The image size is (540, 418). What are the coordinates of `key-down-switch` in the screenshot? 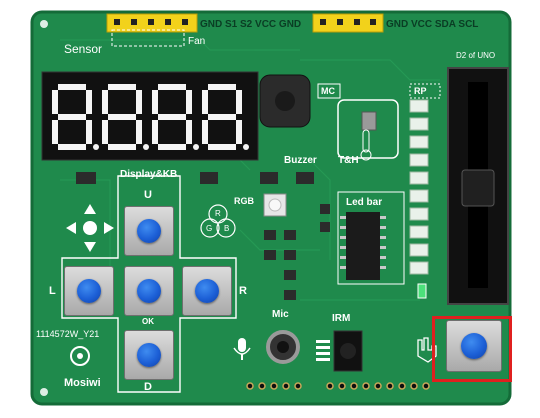 It's located at (149, 355).